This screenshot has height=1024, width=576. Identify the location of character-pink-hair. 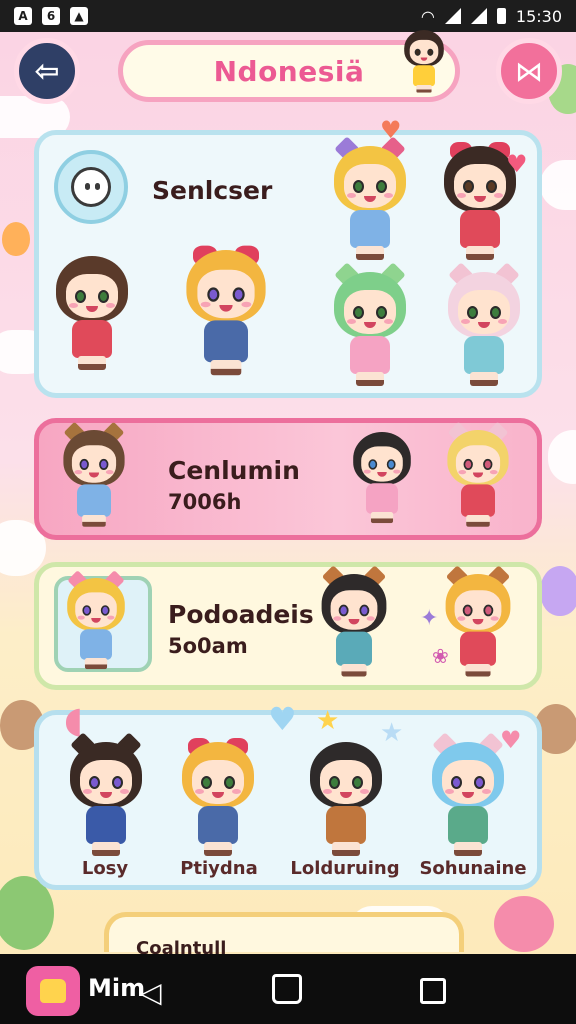
(484, 327).